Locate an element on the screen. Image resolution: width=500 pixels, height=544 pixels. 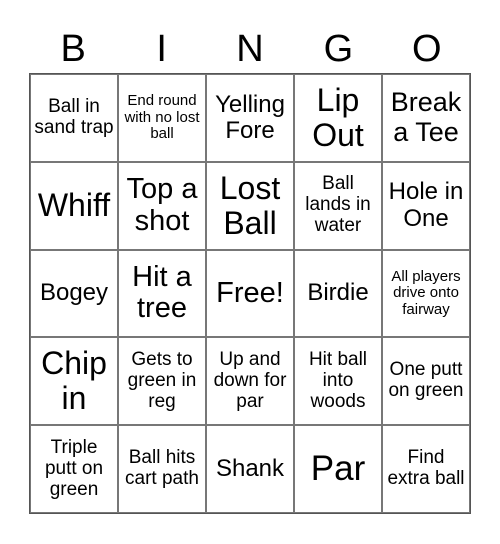
bingo-cell: Hole in One is located at coordinates (426, 205).